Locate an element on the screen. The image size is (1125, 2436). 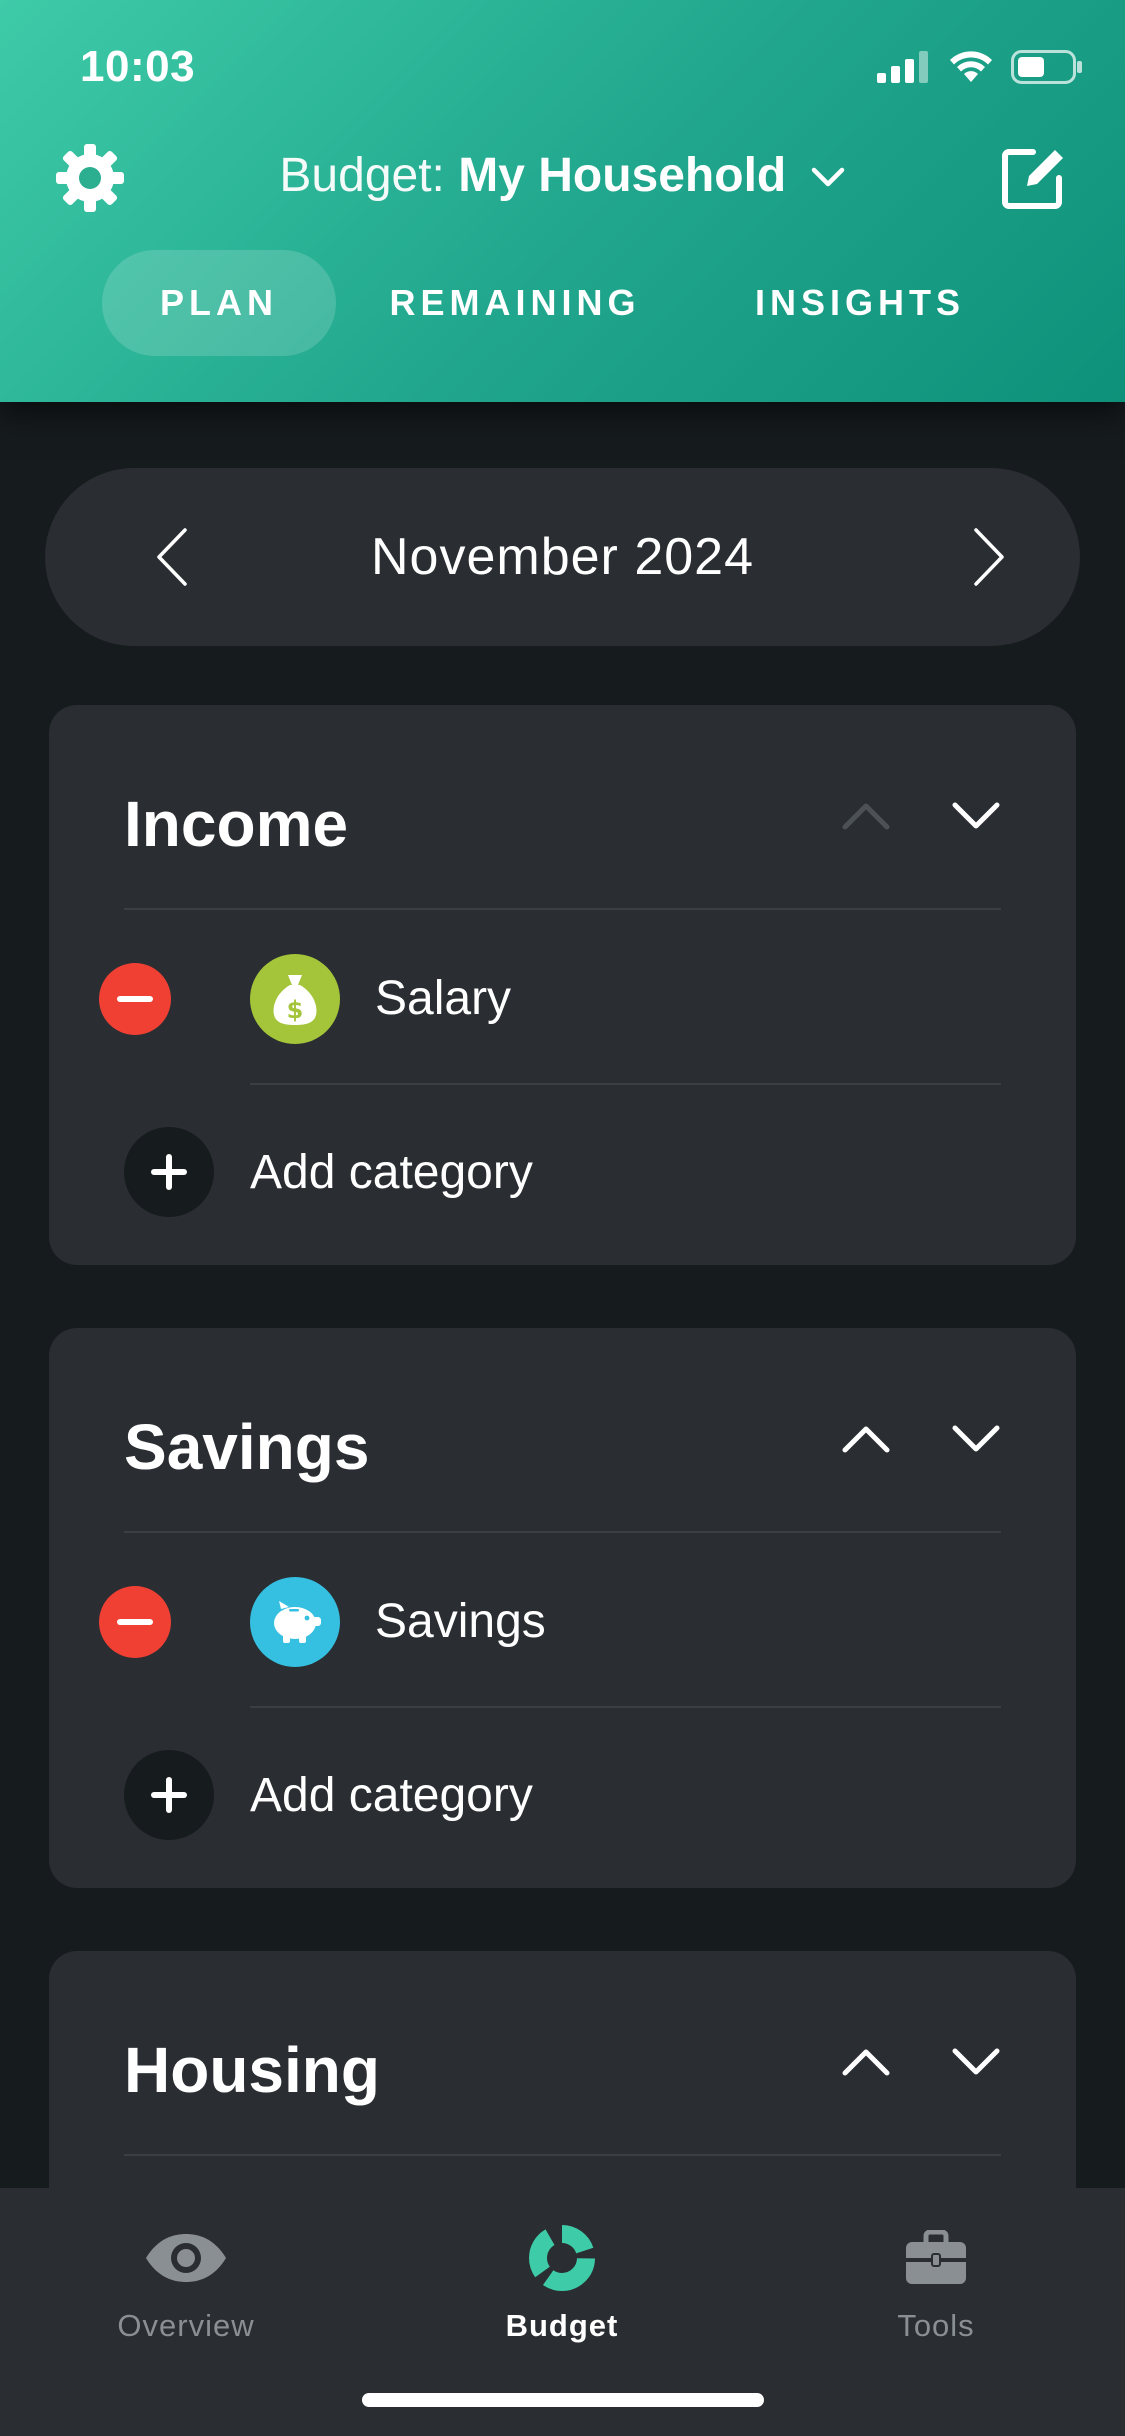
nav-label: Overview is located at coordinates (186, 2325).